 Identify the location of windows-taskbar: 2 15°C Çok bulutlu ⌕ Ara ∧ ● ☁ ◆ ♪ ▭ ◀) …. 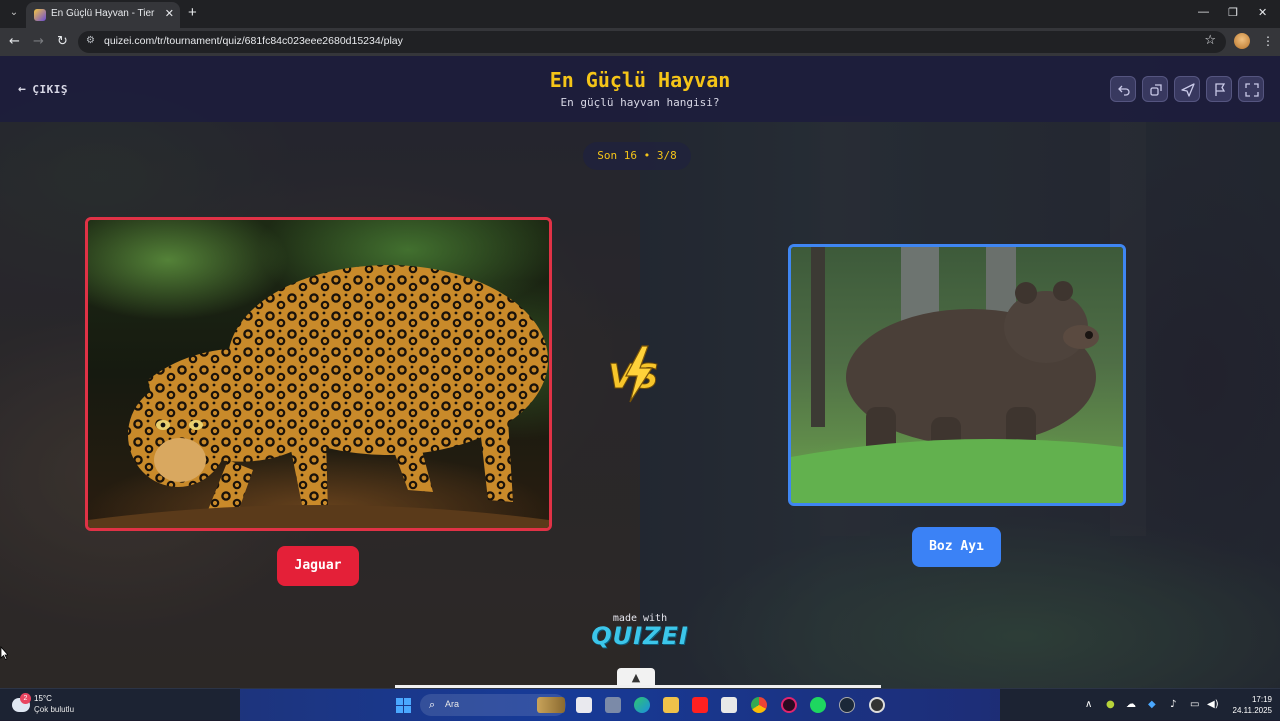
(640, 704).